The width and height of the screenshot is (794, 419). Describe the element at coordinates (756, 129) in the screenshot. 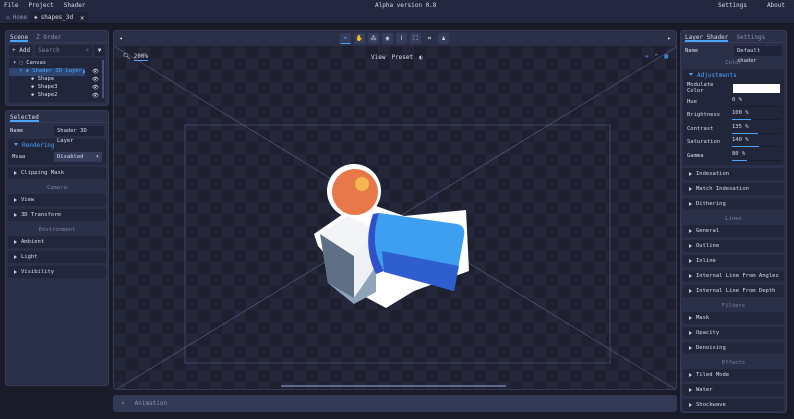

I see `contrast-slider: 135 %` at that location.